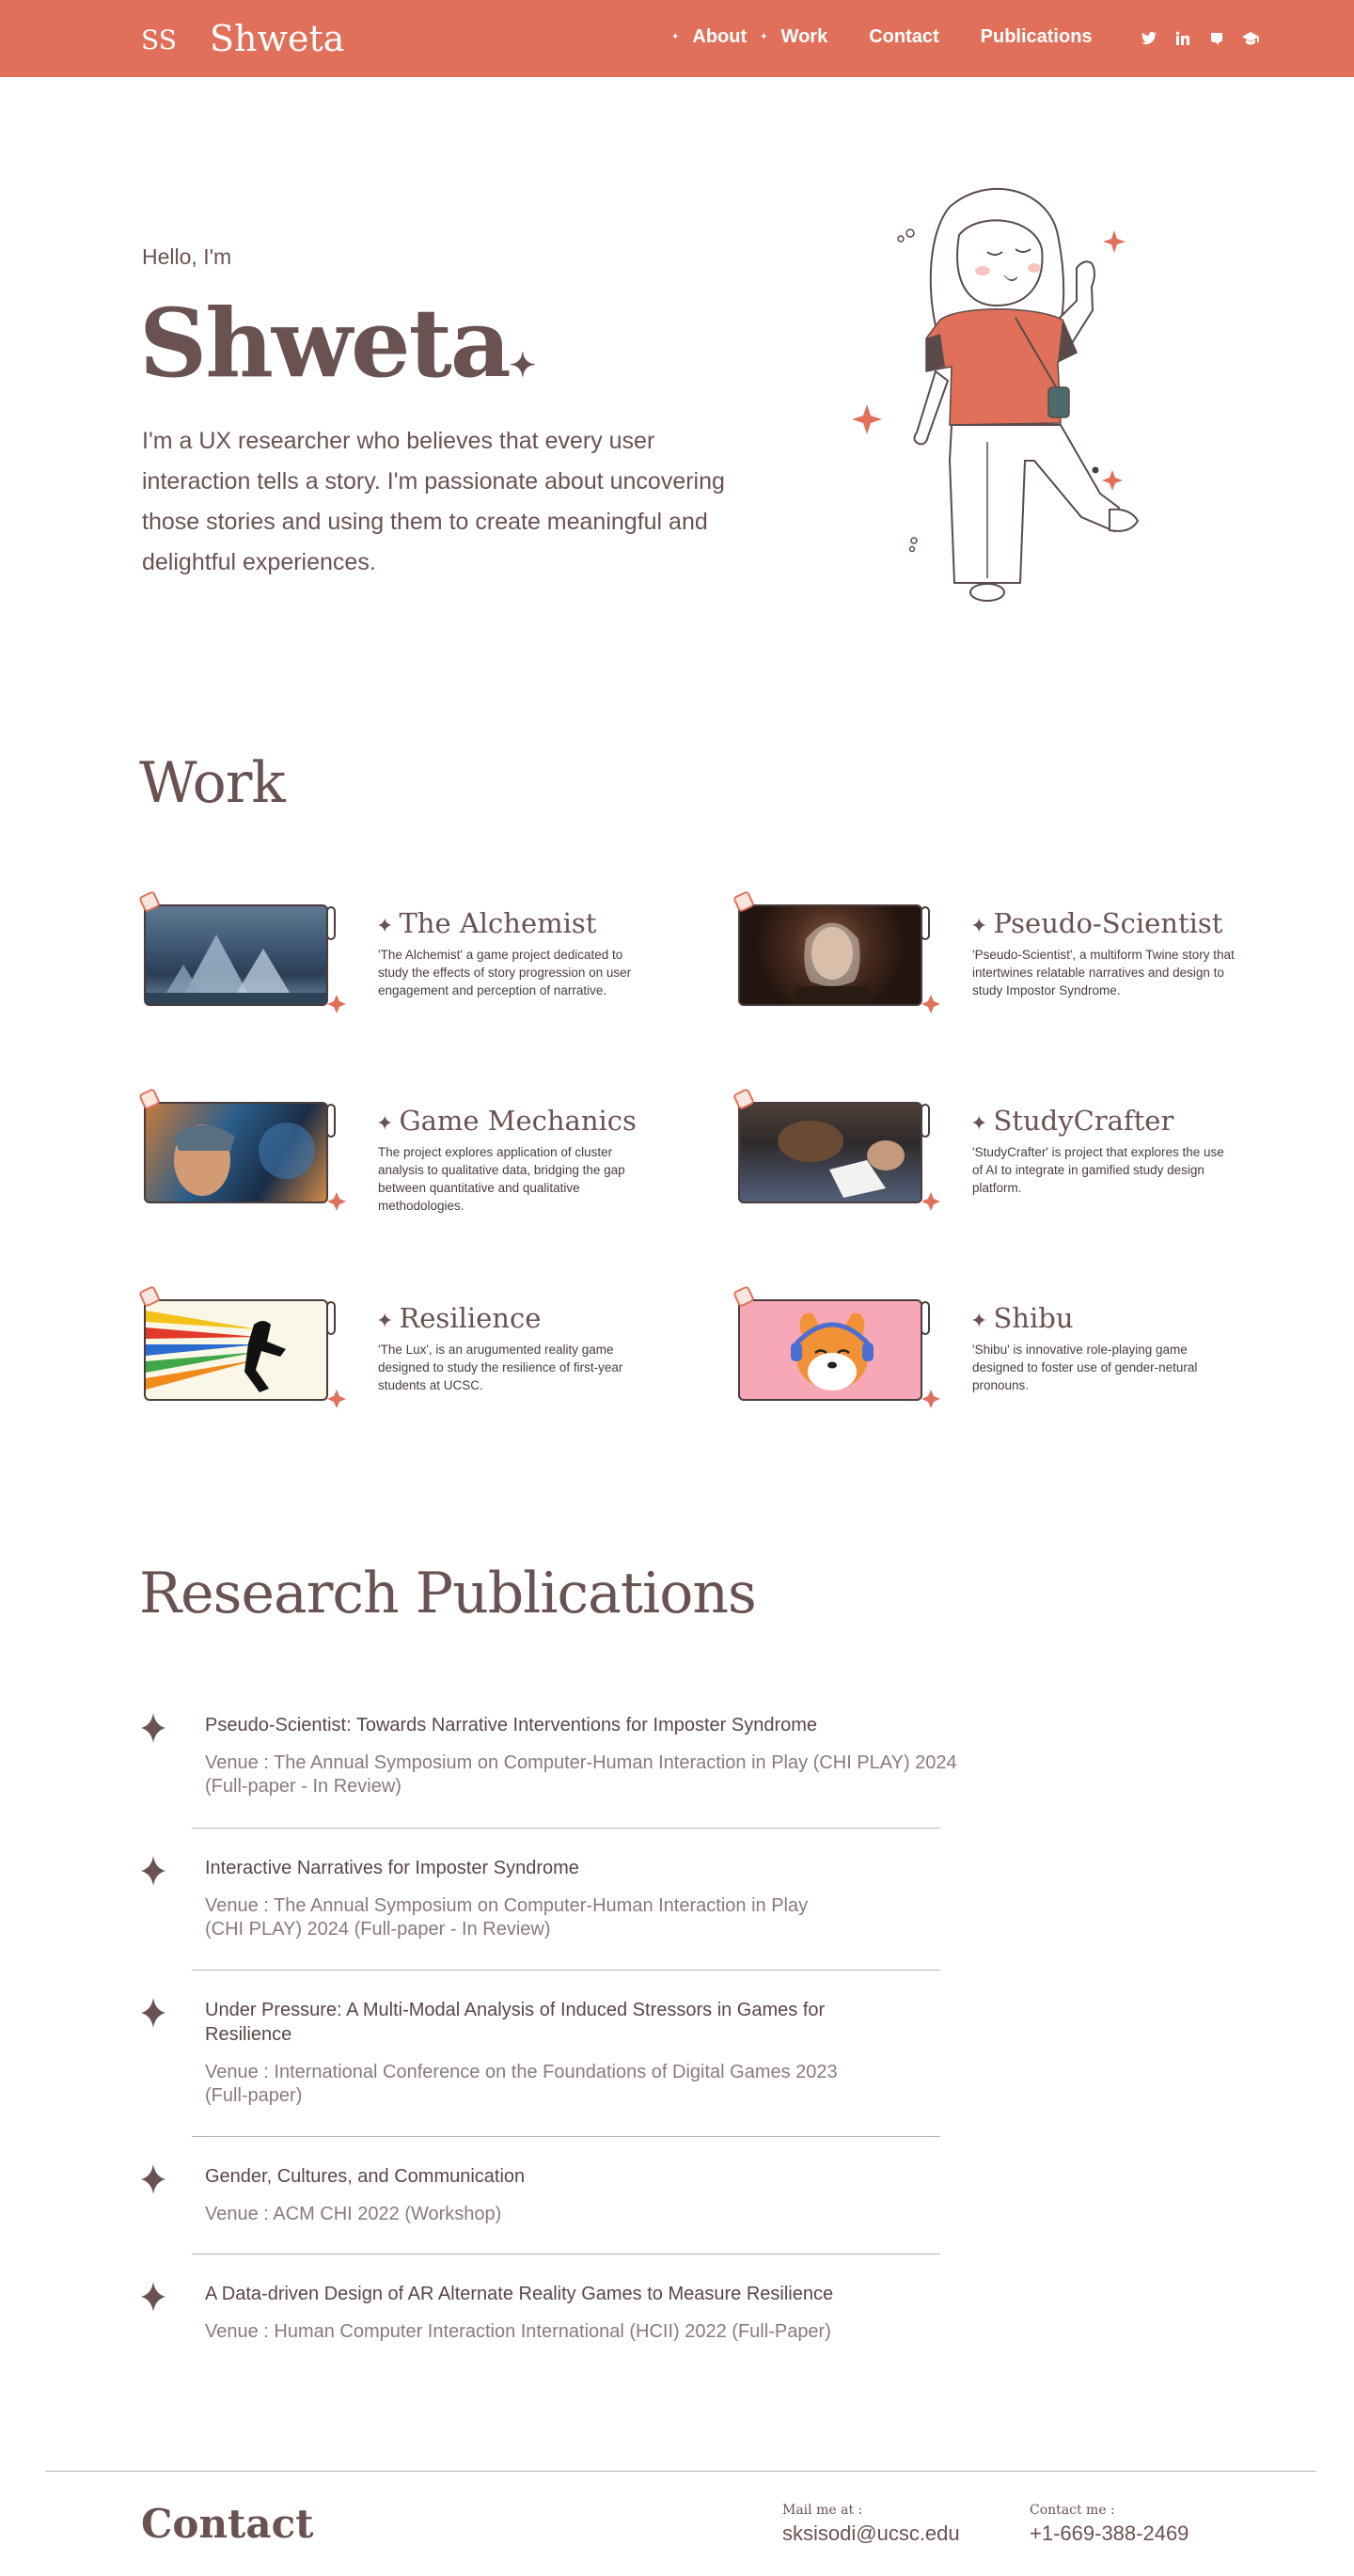 The height and width of the screenshot is (2576, 1354). I want to click on project-title: ✦ StudyCrafter, so click(1071, 1121).